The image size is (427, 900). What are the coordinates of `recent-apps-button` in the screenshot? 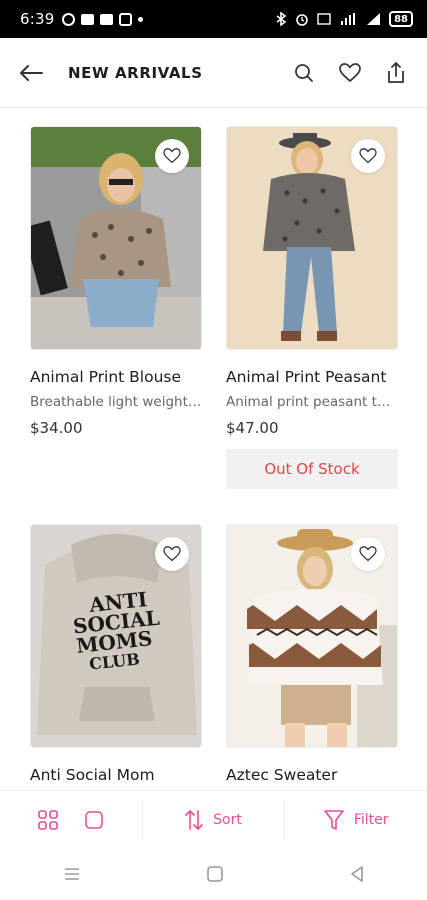 It's located at (72, 874).